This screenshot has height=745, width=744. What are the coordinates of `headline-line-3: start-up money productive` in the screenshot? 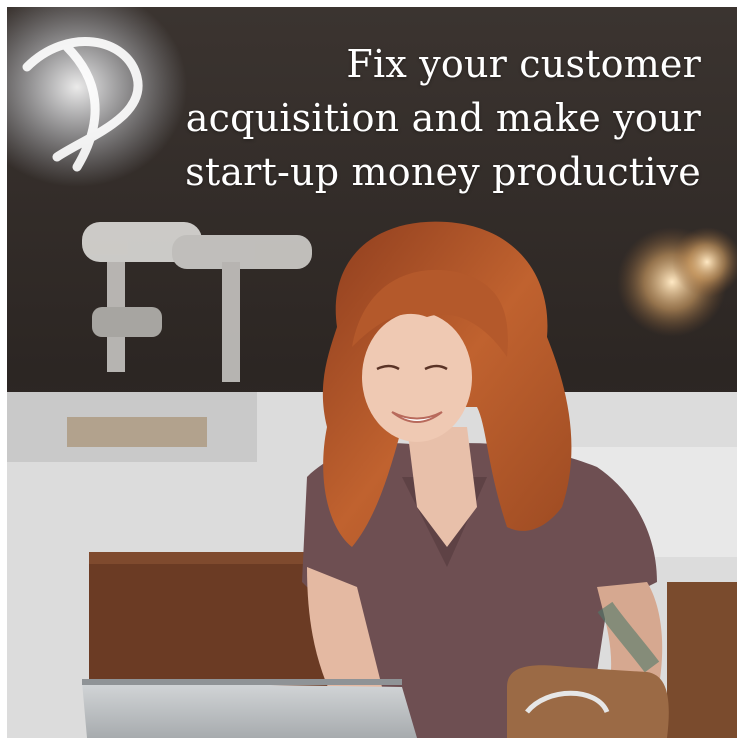 It's located at (443, 172).